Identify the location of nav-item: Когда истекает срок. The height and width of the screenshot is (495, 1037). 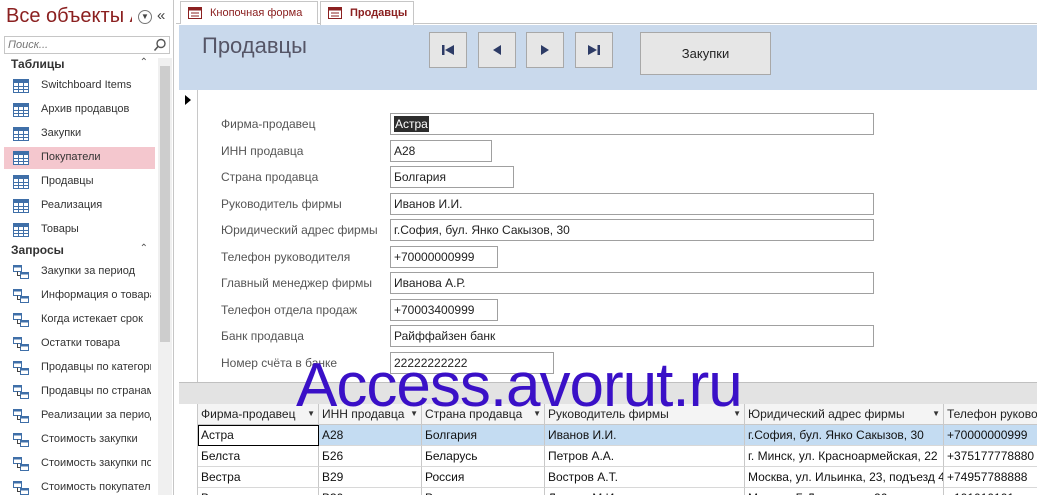
(79, 320).